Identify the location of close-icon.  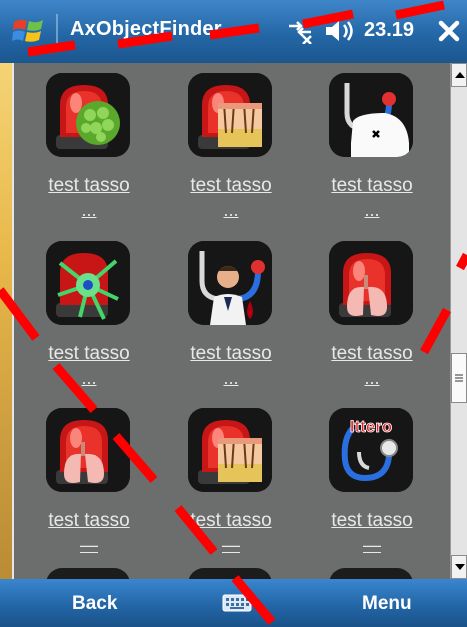
(449, 31).